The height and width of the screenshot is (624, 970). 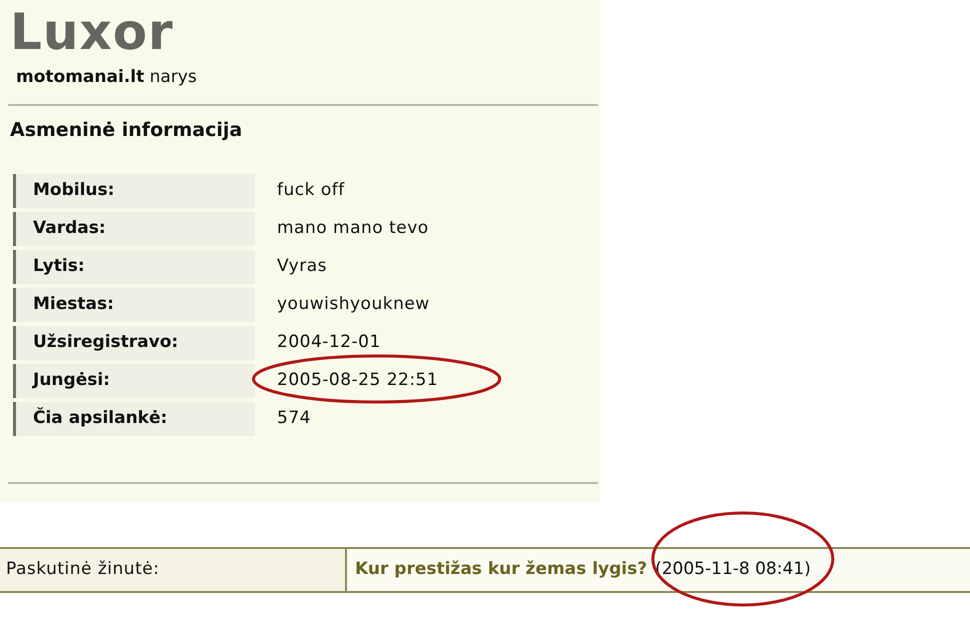 I want to click on site-name: motomanai.lt, so click(x=80, y=77).